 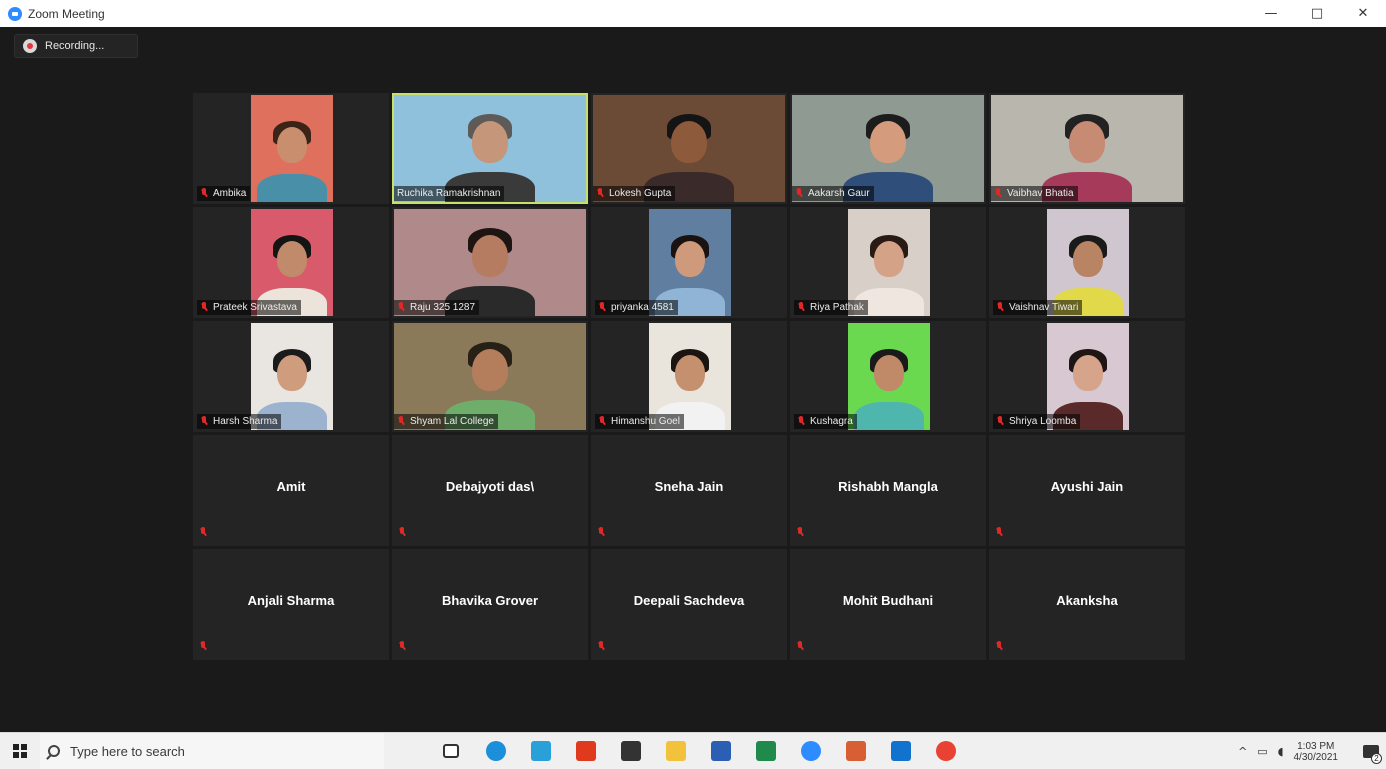 I want to click on task-view-taskbar-button, so click(x=451, y=751).